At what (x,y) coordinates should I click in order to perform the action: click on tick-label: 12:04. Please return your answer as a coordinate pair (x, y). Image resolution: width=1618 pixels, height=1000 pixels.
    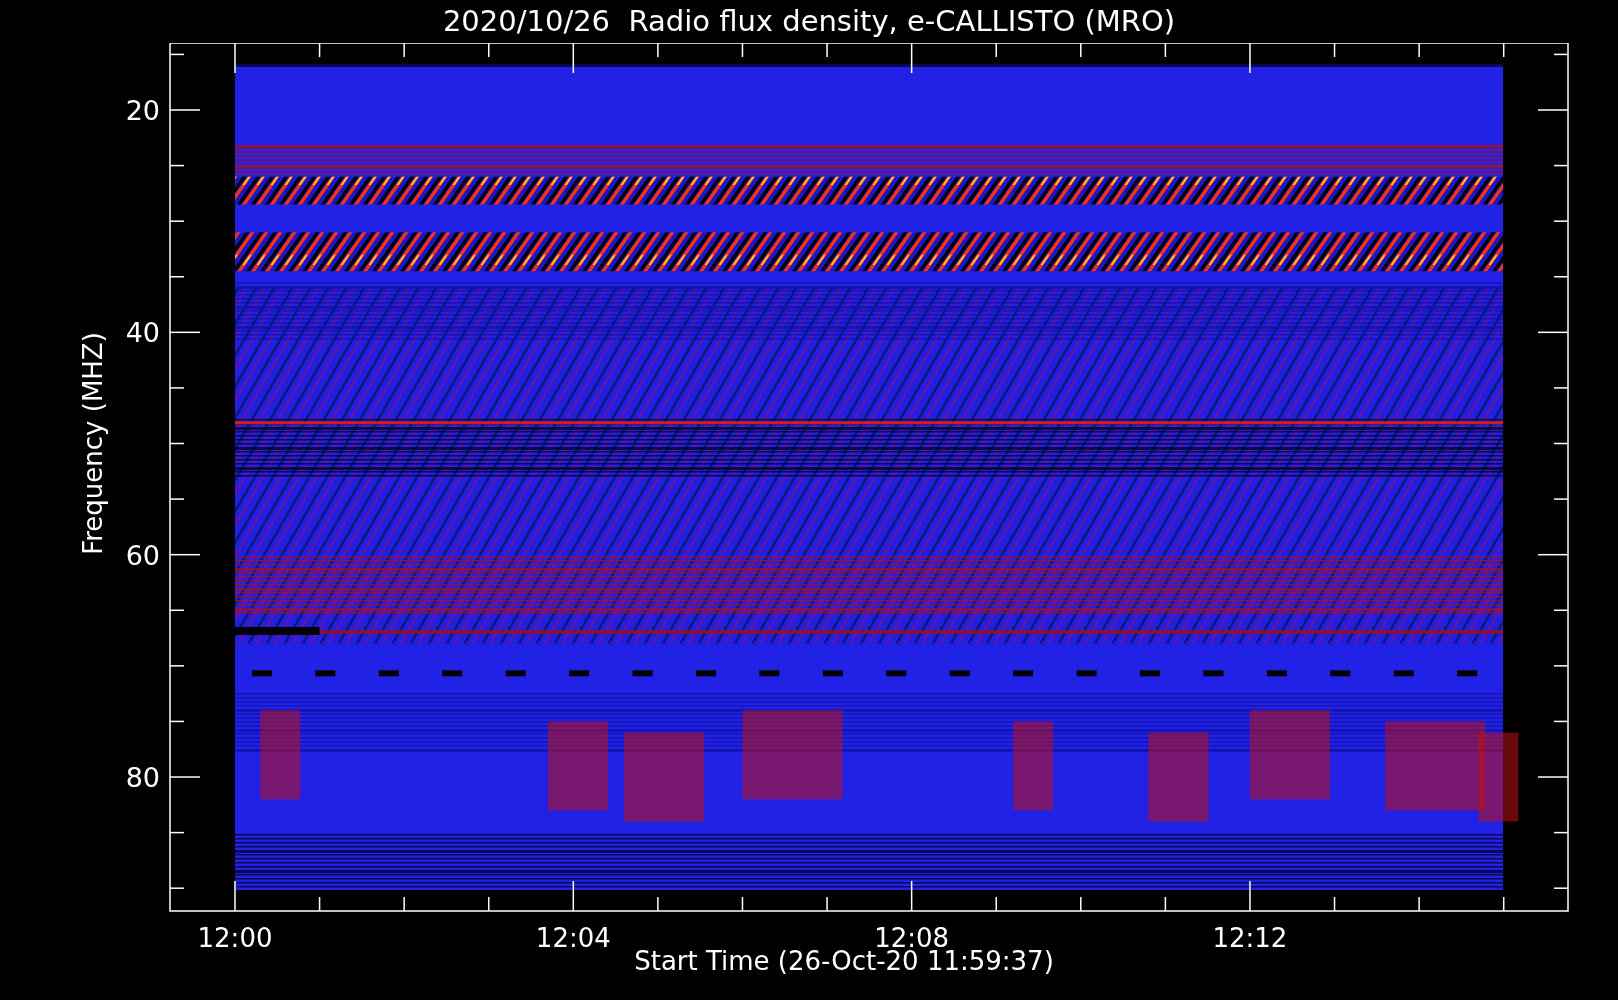
    Looking at the image, I should click on (573, 936).